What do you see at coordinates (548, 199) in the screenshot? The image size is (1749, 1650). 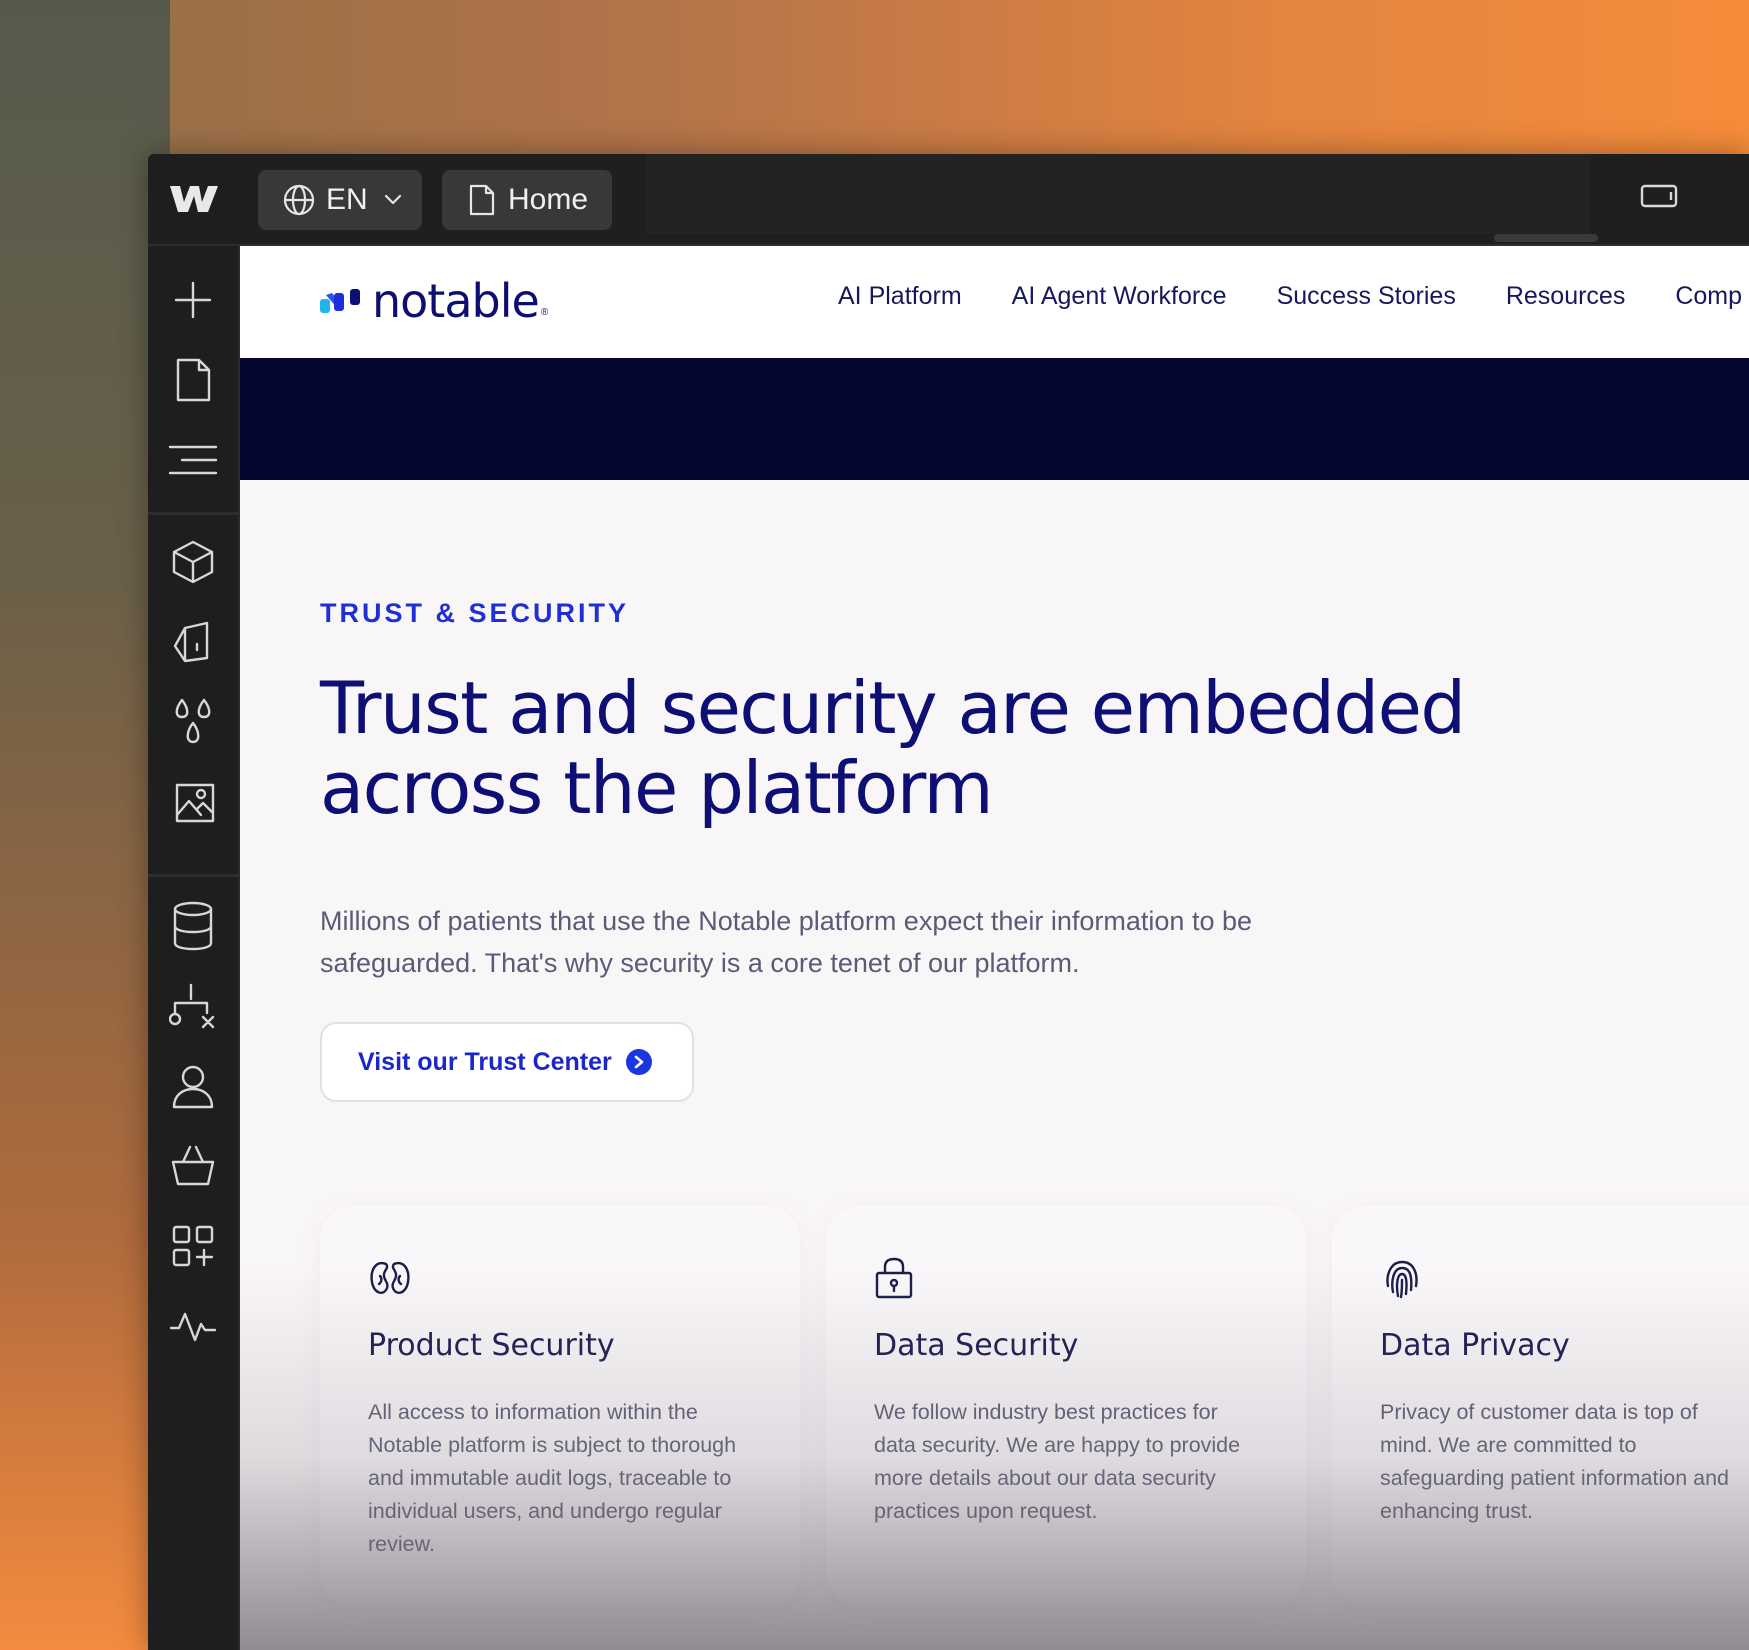 I see `page-label: Home` at bounding box center [548, 199].